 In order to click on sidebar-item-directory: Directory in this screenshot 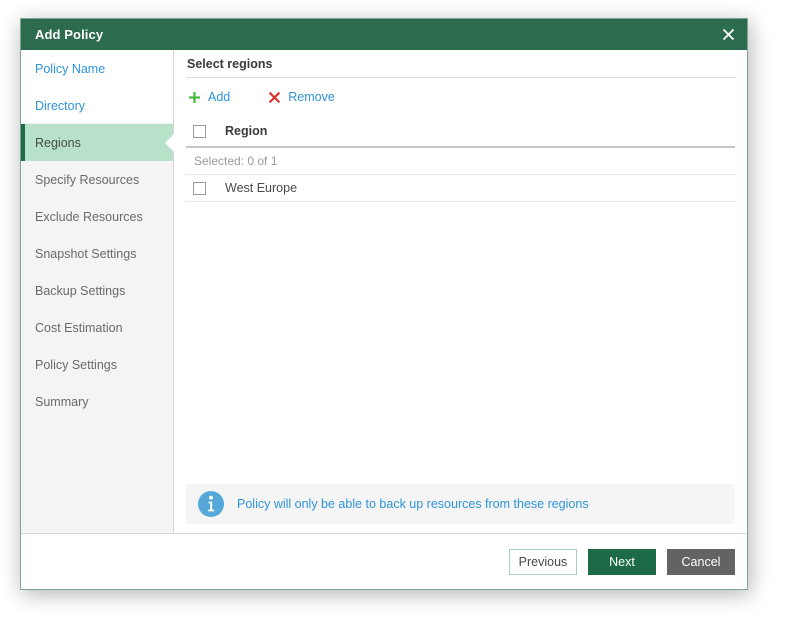, I will do `click(97, 105)`.